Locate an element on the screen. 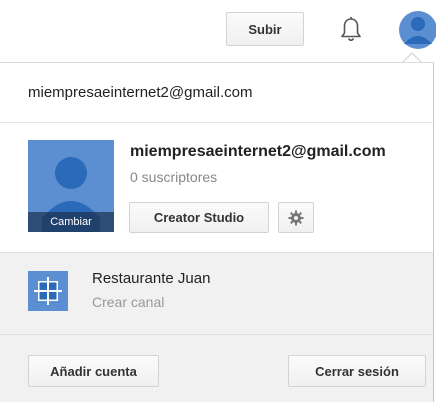 The image size is (436, 402). channel-name: Restaurante Juan is located at coordinates (151, 278).